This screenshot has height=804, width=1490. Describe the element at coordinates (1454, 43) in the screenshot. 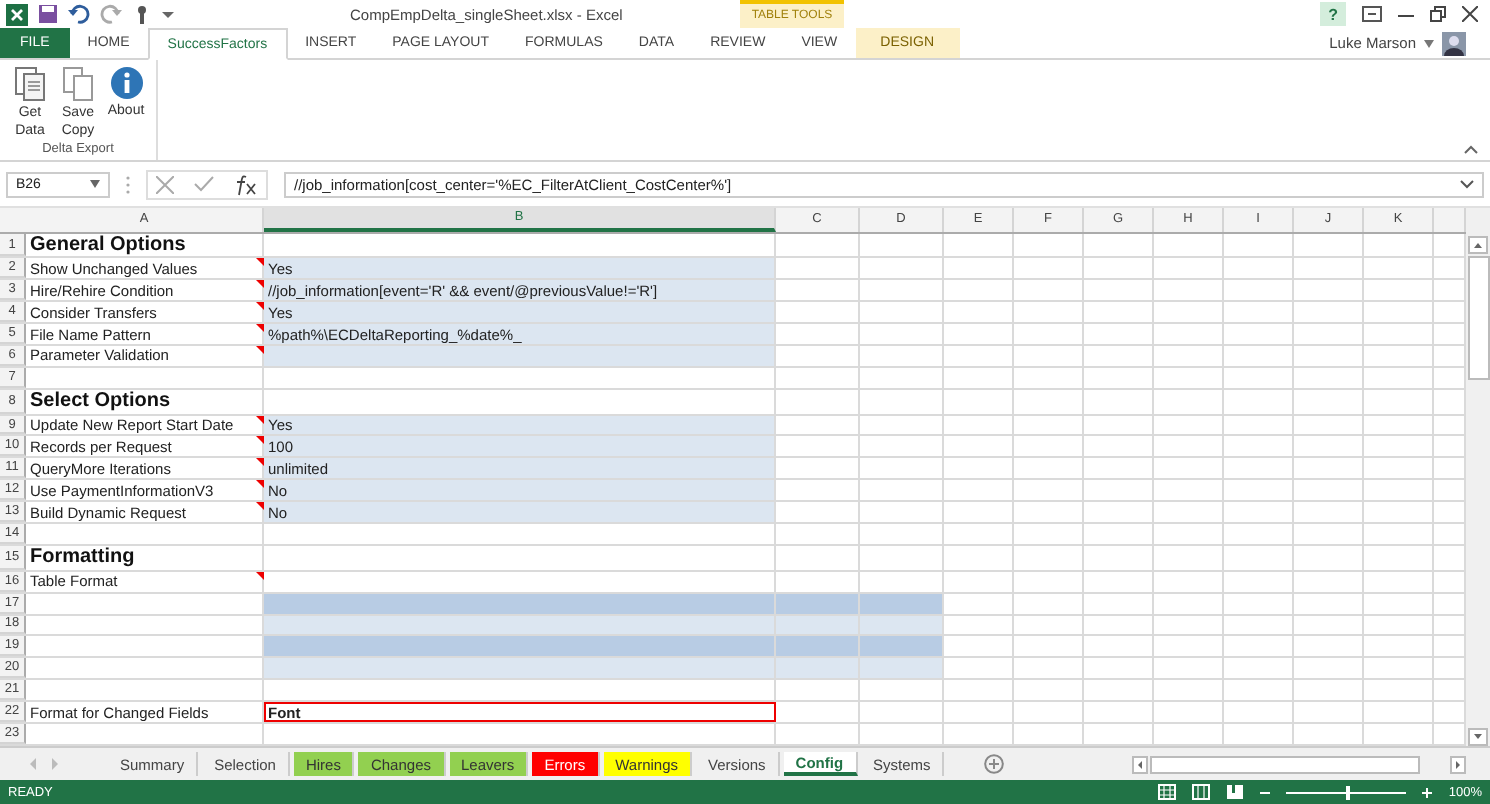

I see `avatar-icon` at that location.